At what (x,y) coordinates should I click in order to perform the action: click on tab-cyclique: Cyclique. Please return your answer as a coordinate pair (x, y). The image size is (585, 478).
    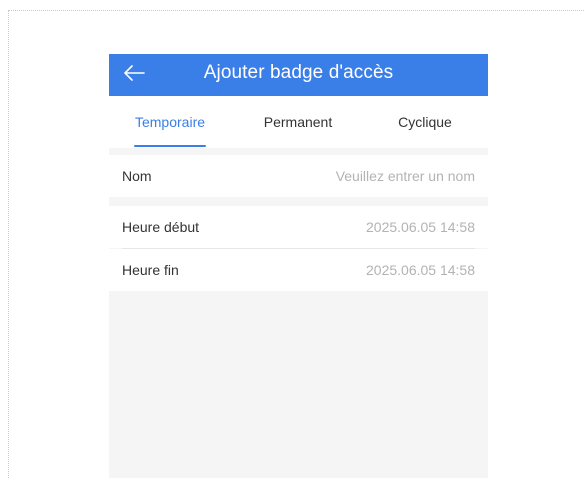
    Looking at the image, I should click on (425, 122).